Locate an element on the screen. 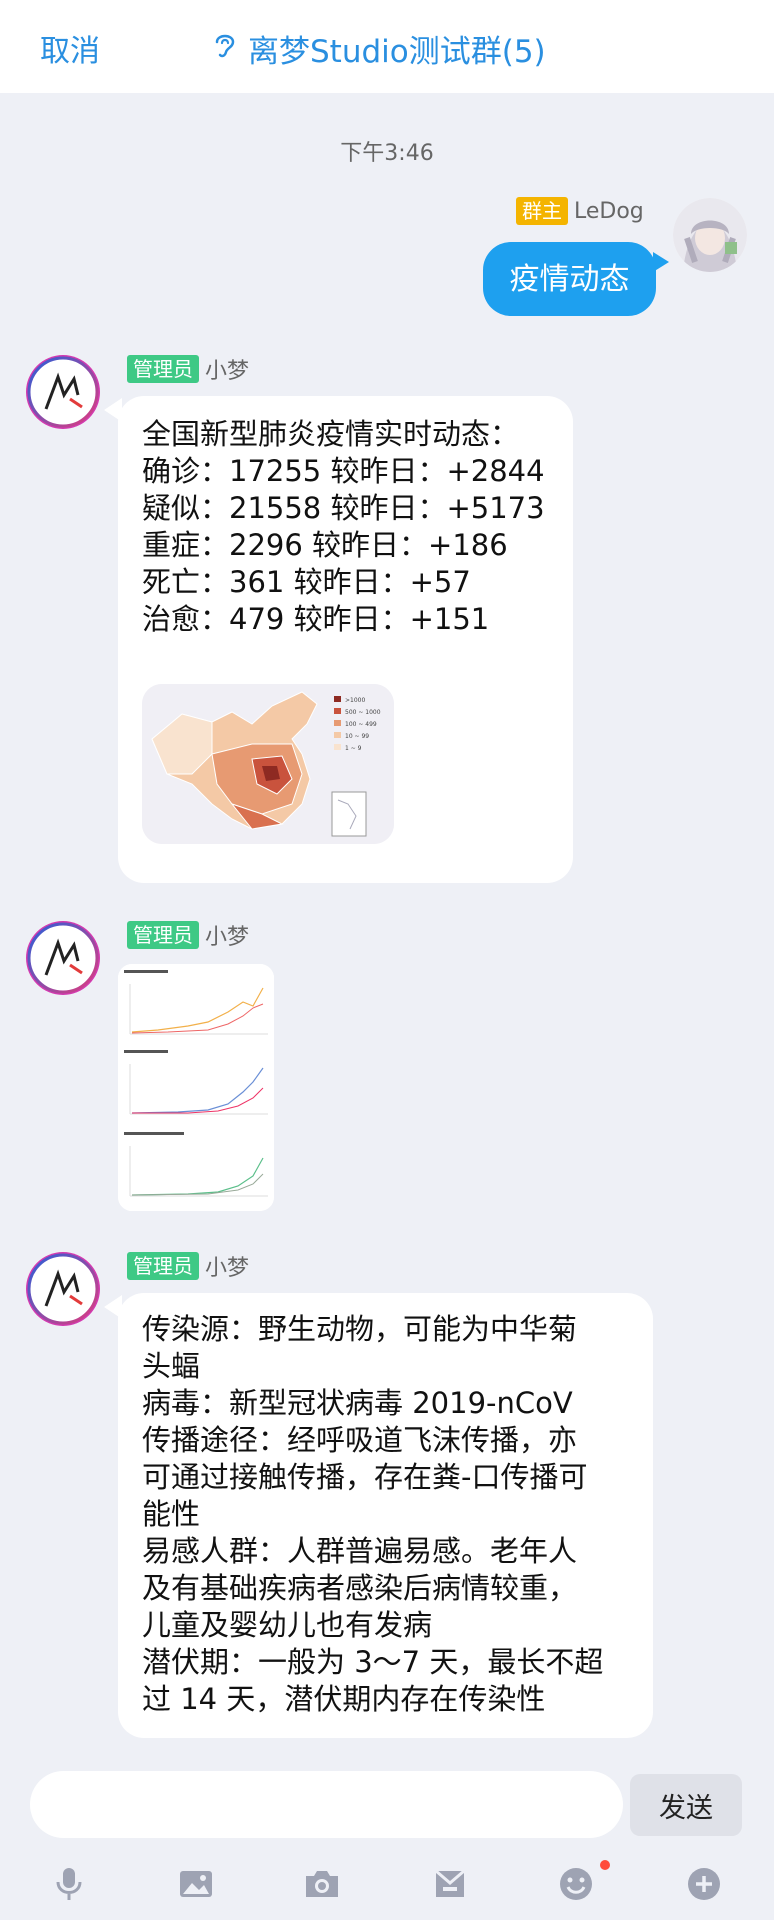 The height and width of the screenshot is (1920, 774). notification-dot is located at coordinates (605, 1865).